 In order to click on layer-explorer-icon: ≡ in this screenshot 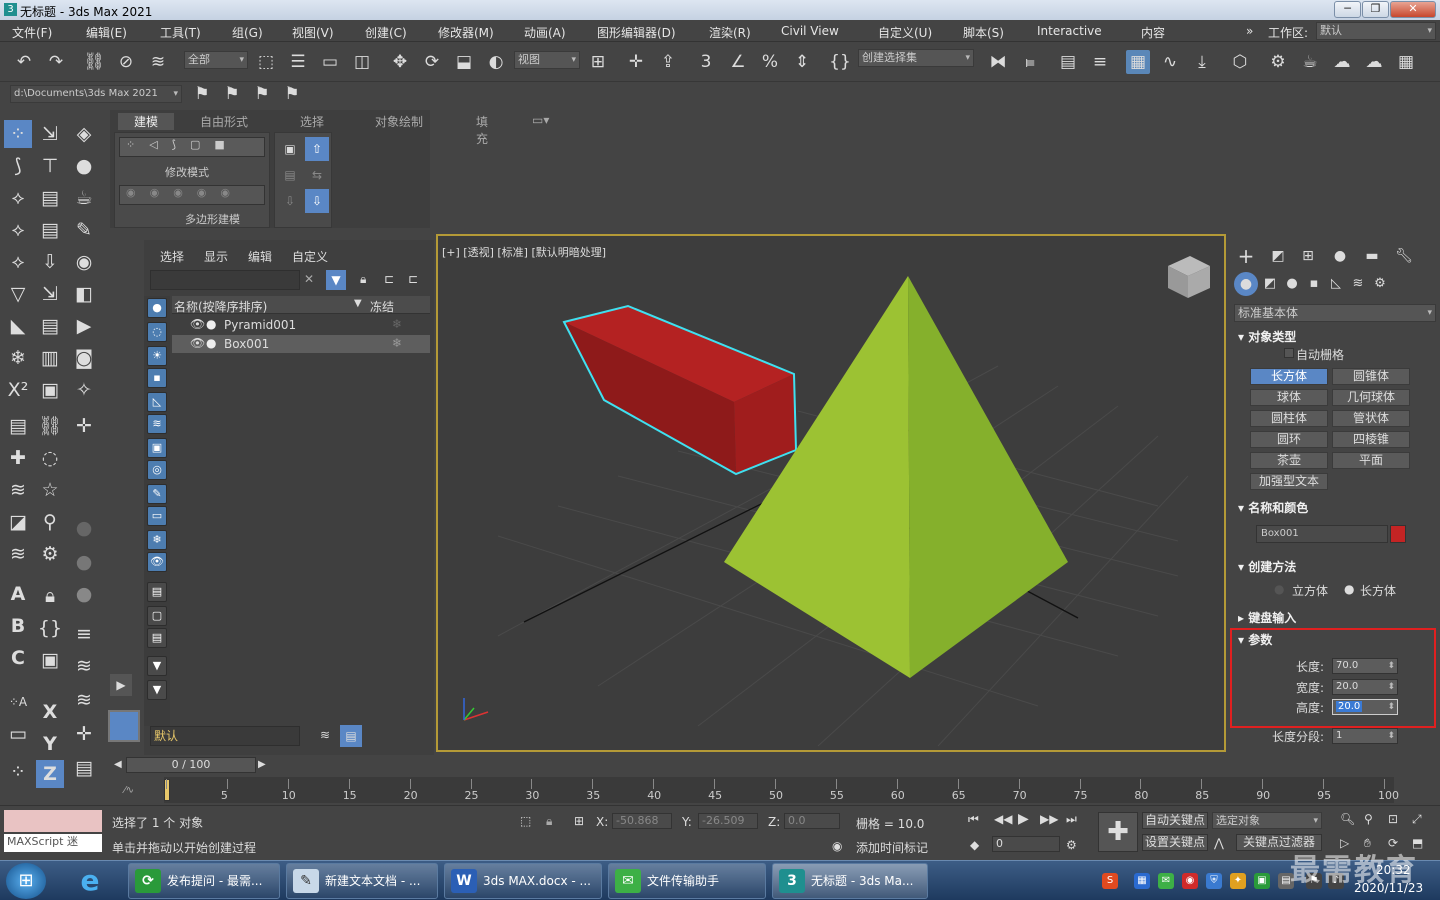, I will do `click(1100, 62)`.